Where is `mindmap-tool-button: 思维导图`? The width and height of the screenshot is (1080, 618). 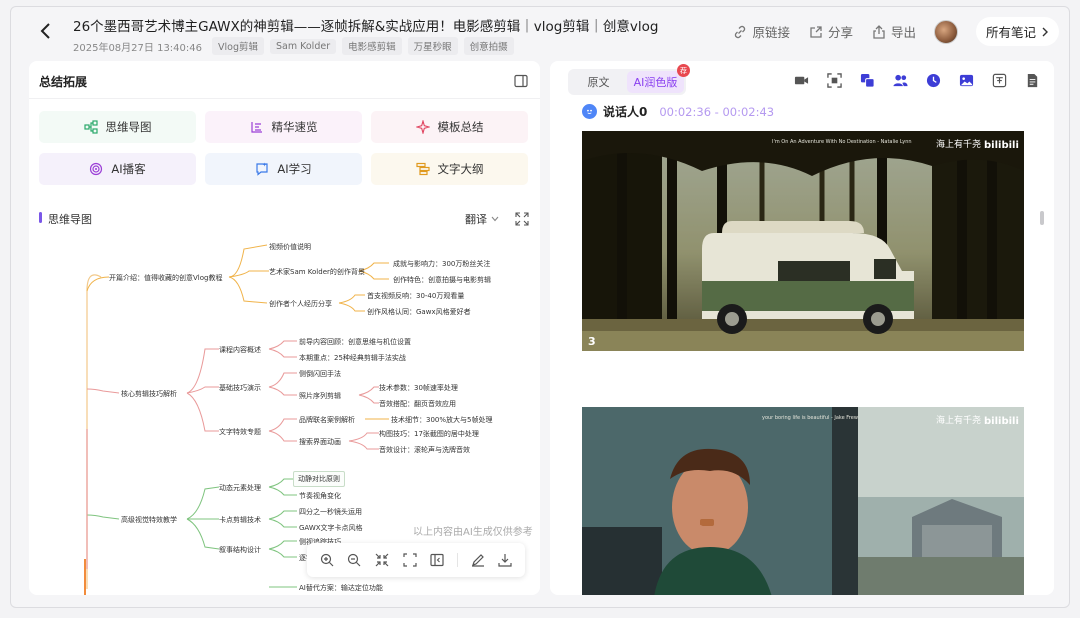 mindmap-tool-button: 思维导图 is located at coordinates (117, 127).